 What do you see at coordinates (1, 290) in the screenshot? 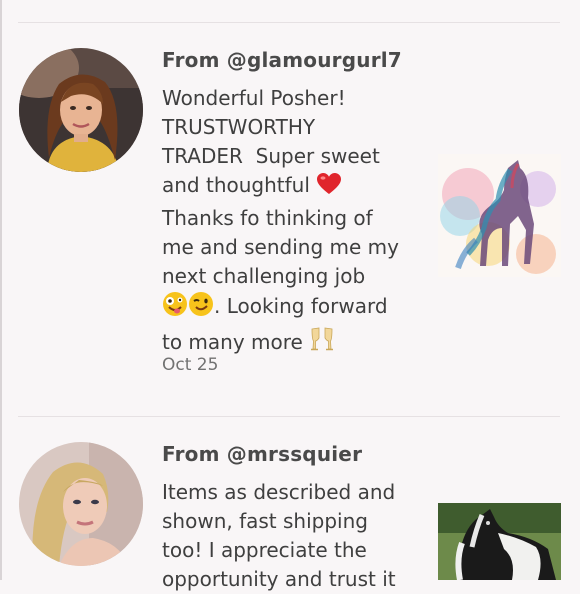
I see `frame-left-edge` at bounding box center [1, 290].